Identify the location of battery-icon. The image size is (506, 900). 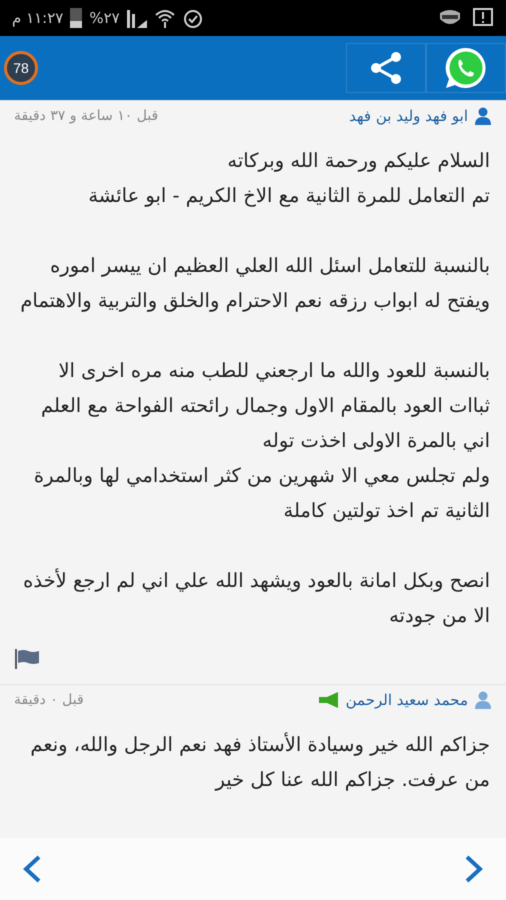
(76, 18).